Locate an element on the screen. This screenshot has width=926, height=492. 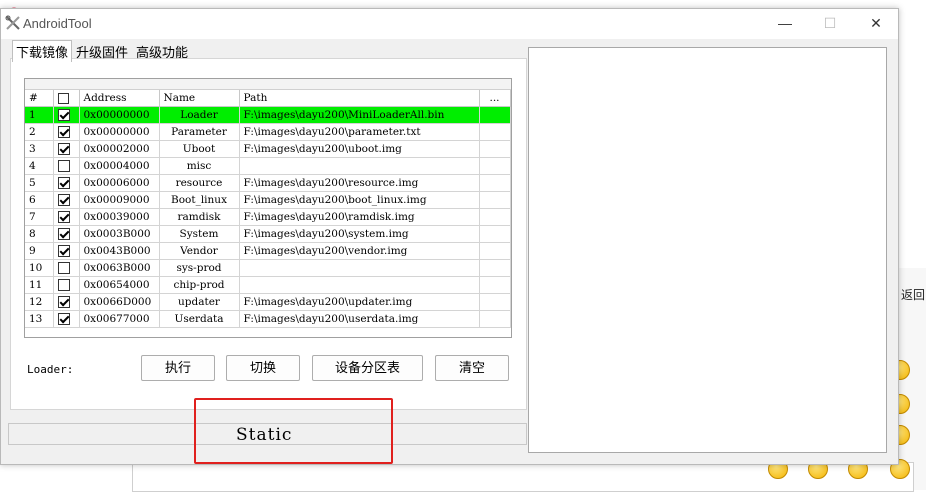
table-row: 4 0x00004000 misc is located at coordinates (268, 166).